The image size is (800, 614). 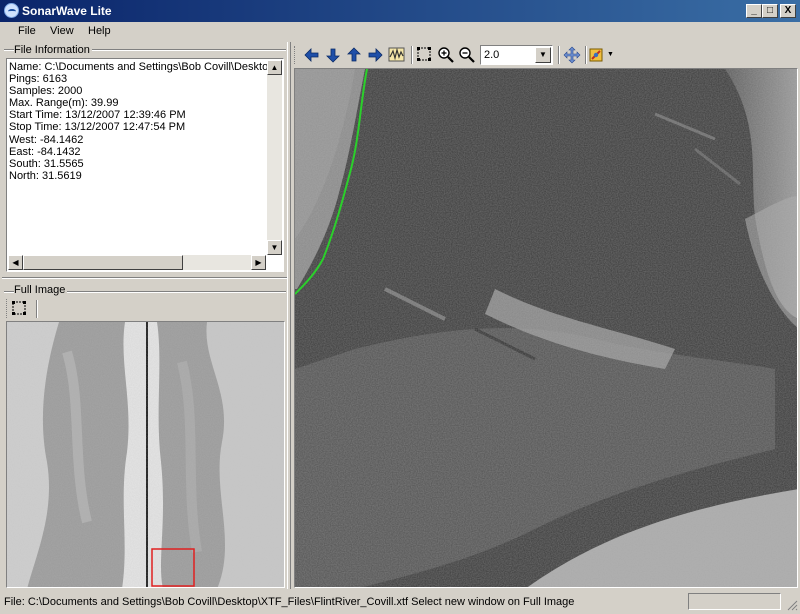 What do you see at coordinates (274, 247) in the screenshot?
I see `scroll-down-arrow-icon: ▼` at bounding box center [274, 247].